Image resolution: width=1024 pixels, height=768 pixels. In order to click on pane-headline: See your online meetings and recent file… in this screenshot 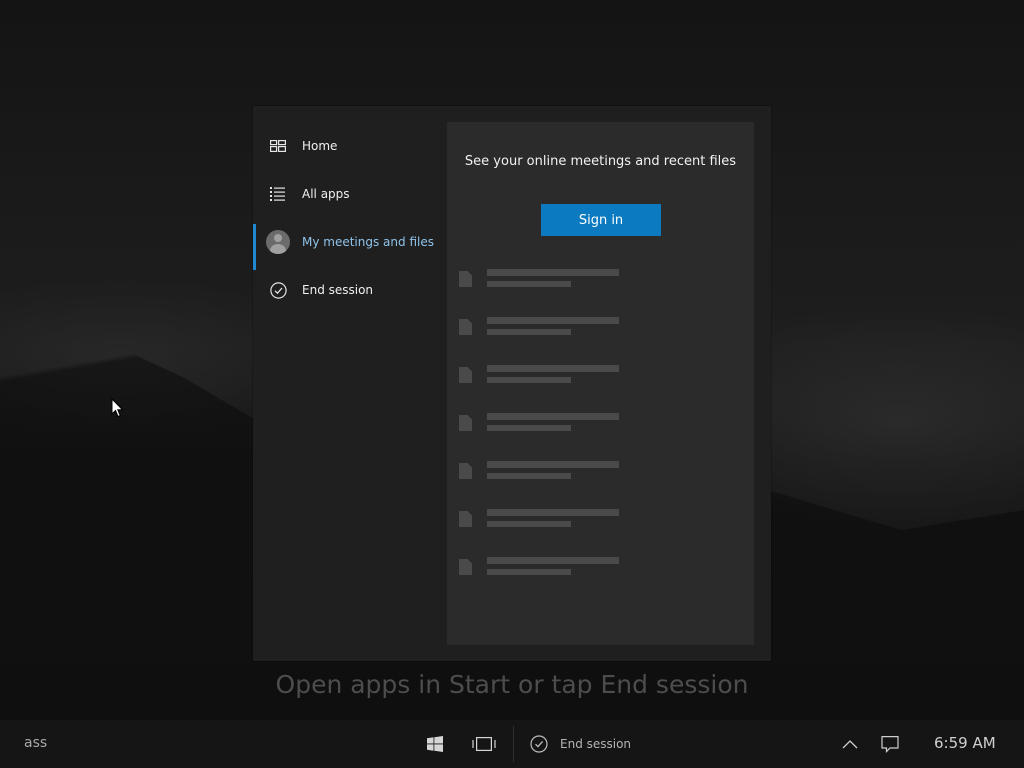, I will do `click(600, 161)`.